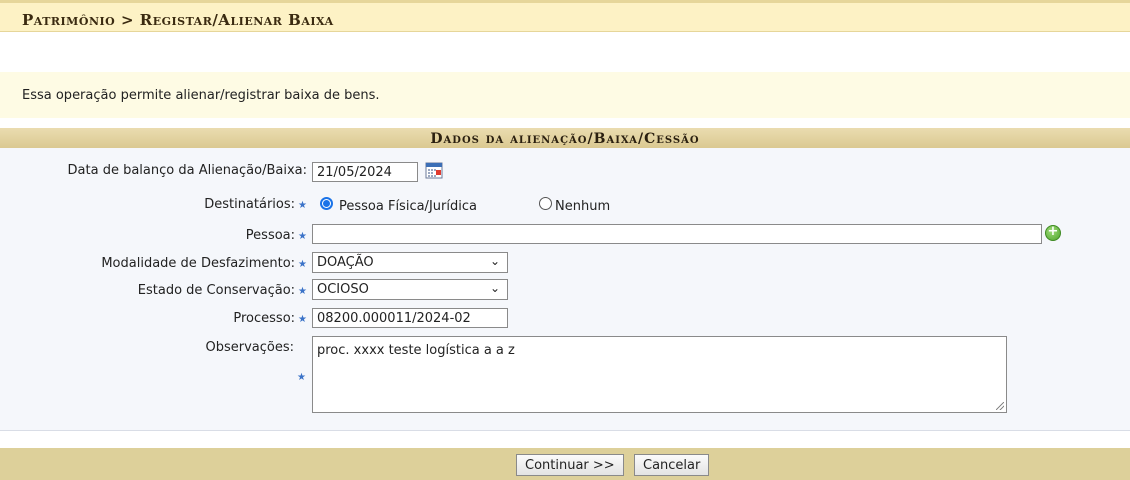  I want to click on observacoes-value: proc. xxxx teste logística a a z, so click(416, 350).